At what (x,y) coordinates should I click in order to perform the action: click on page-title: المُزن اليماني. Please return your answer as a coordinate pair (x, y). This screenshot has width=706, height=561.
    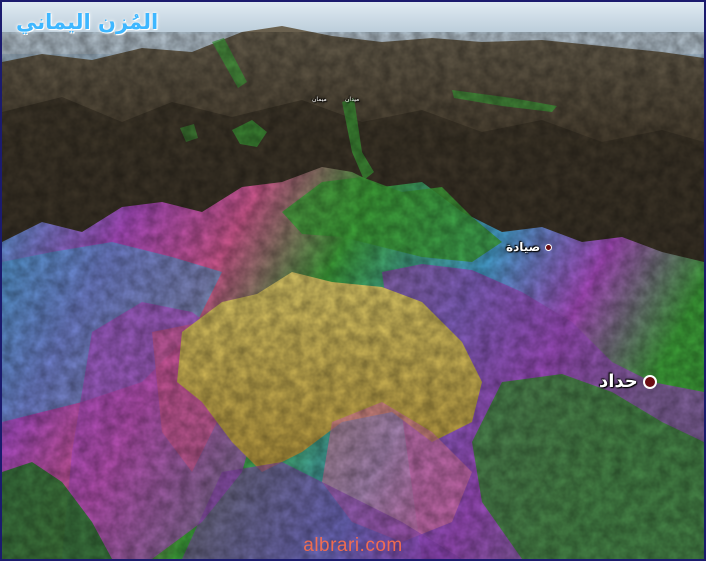
    Looking at the image, I should click on (87, 22).